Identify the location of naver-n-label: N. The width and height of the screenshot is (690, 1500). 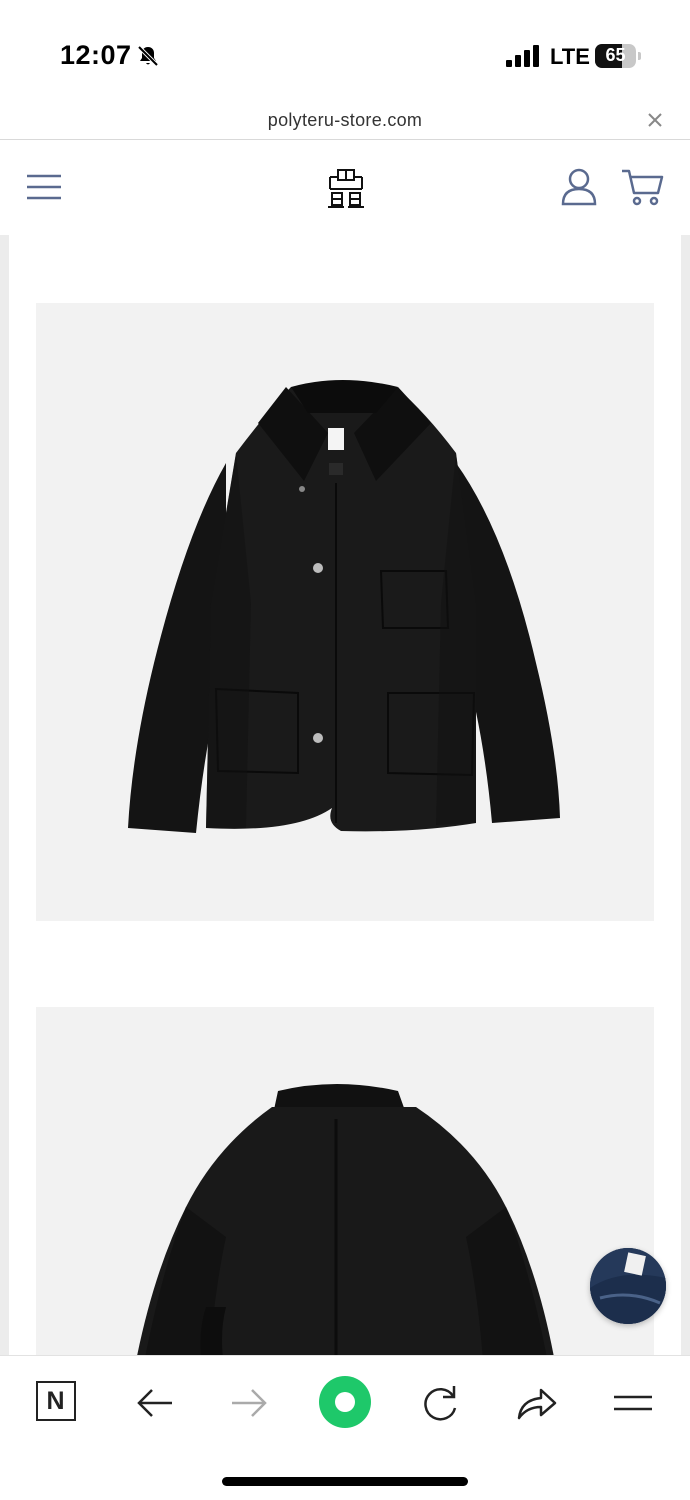
(55, 1401).